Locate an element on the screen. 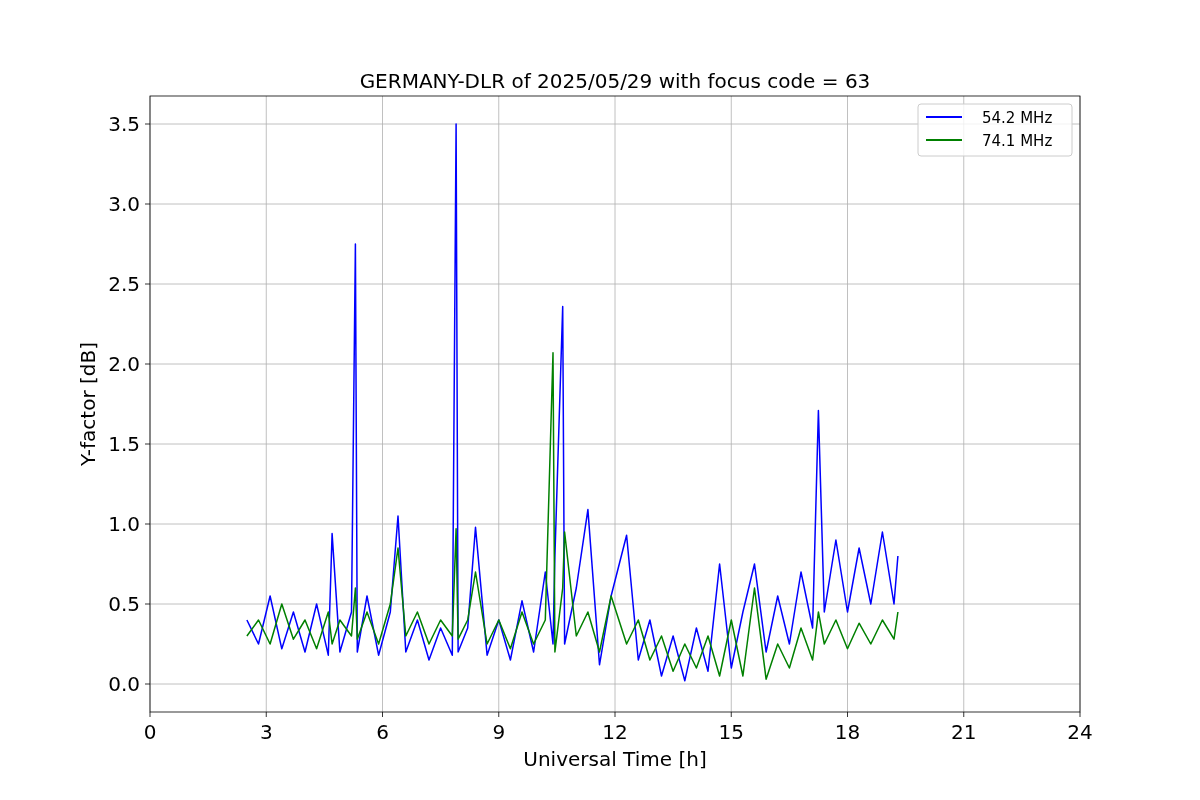 The width and height of the screenshot is (1200, 800). x-tick-label: 24 is located at coordinates (1080, 732).